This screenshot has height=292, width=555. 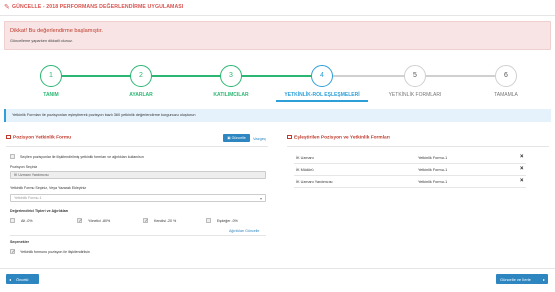 I want to click on position-label: Pozisyon Seçiniz, so click(x=24, y=167).